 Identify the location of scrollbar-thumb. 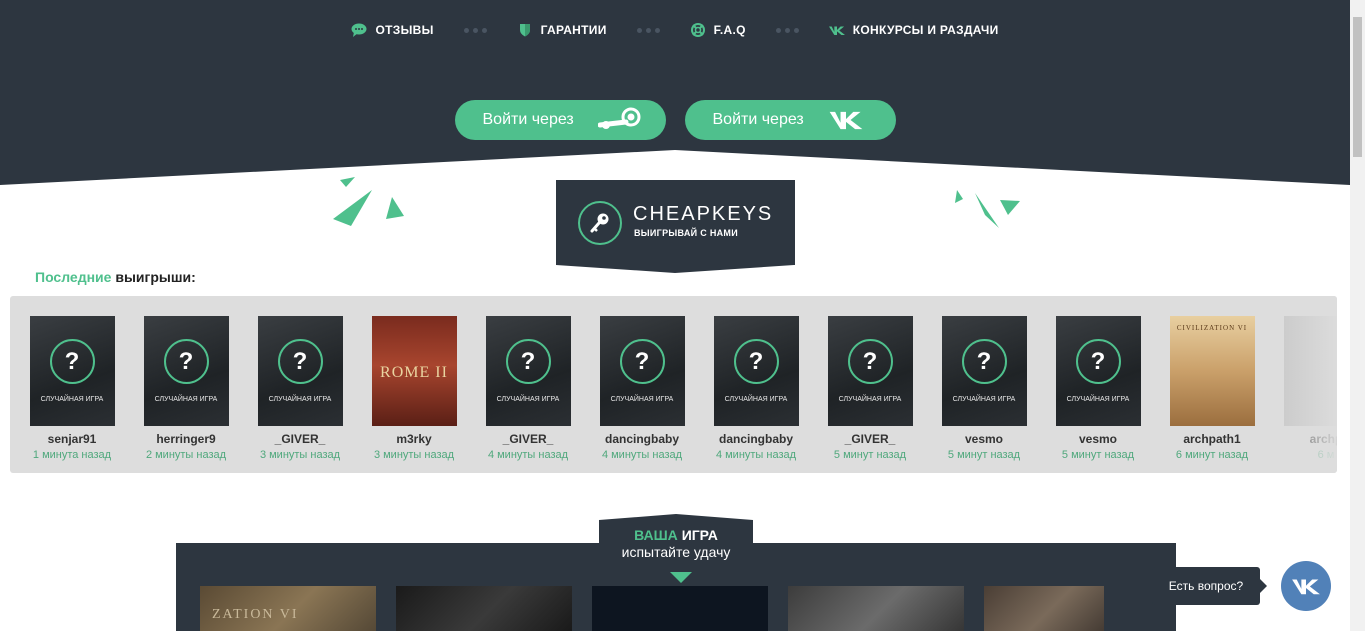
(1357, 87).